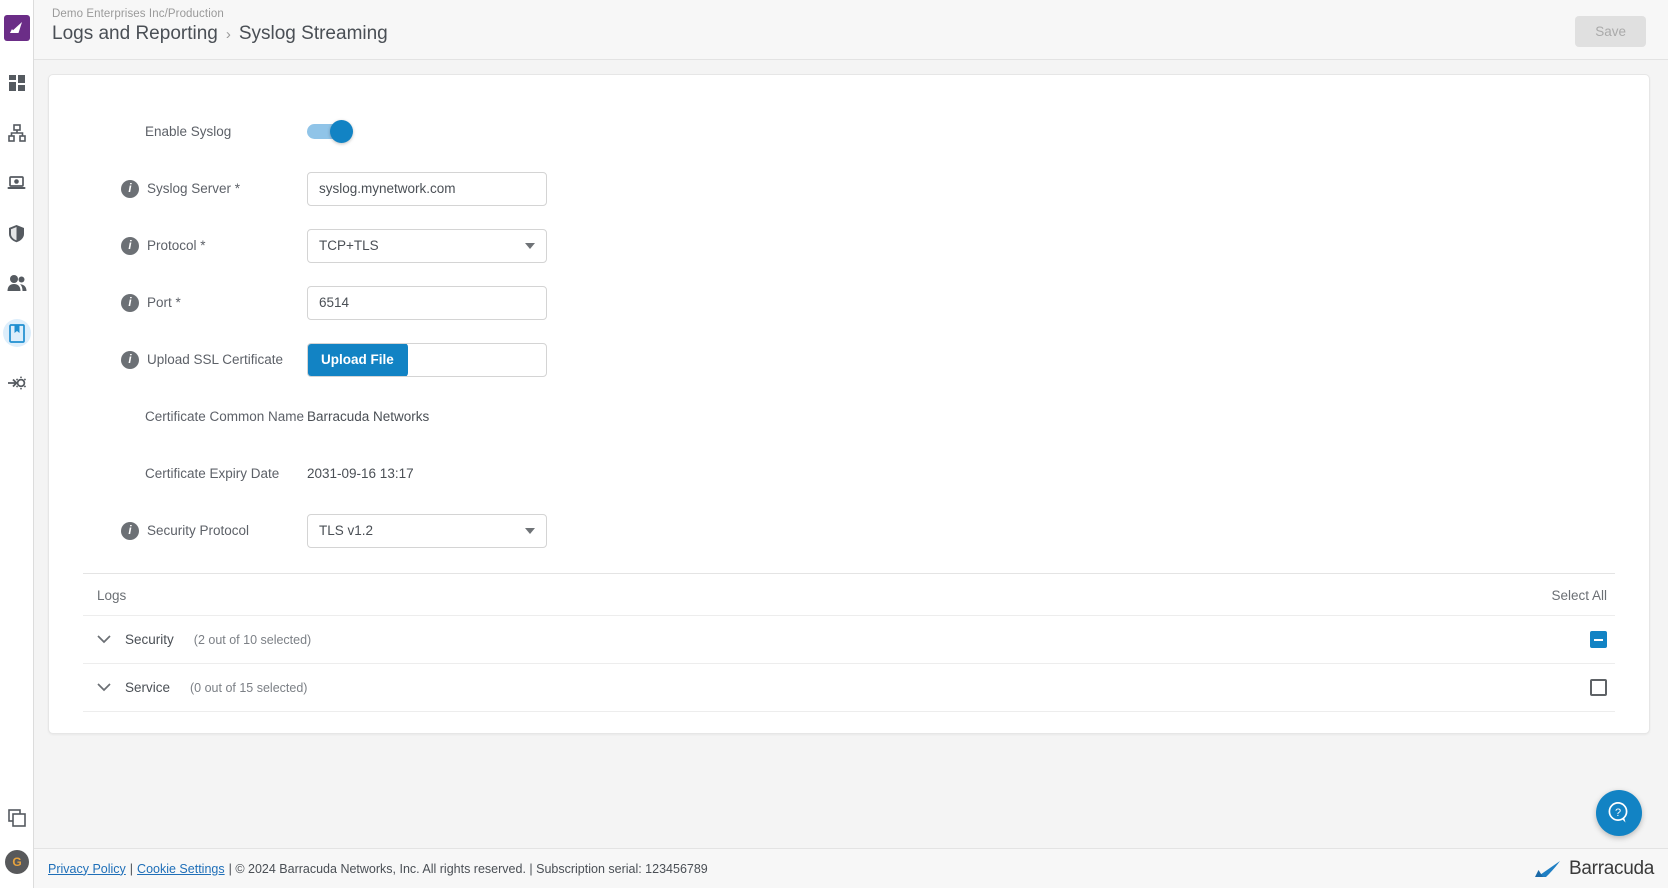  Describe the element at coordinates (849, 594) in the screenshot. I see `logs-header-row: Logs Select All` at that location.